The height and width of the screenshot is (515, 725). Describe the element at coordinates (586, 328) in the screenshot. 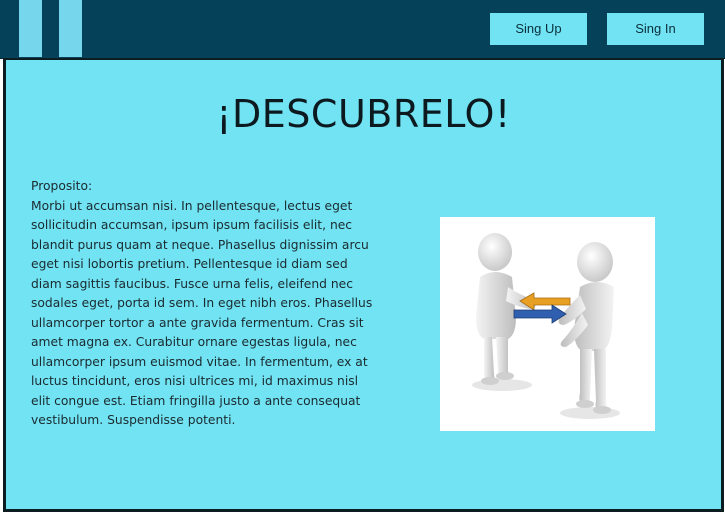

I see `right-figure` at that location.